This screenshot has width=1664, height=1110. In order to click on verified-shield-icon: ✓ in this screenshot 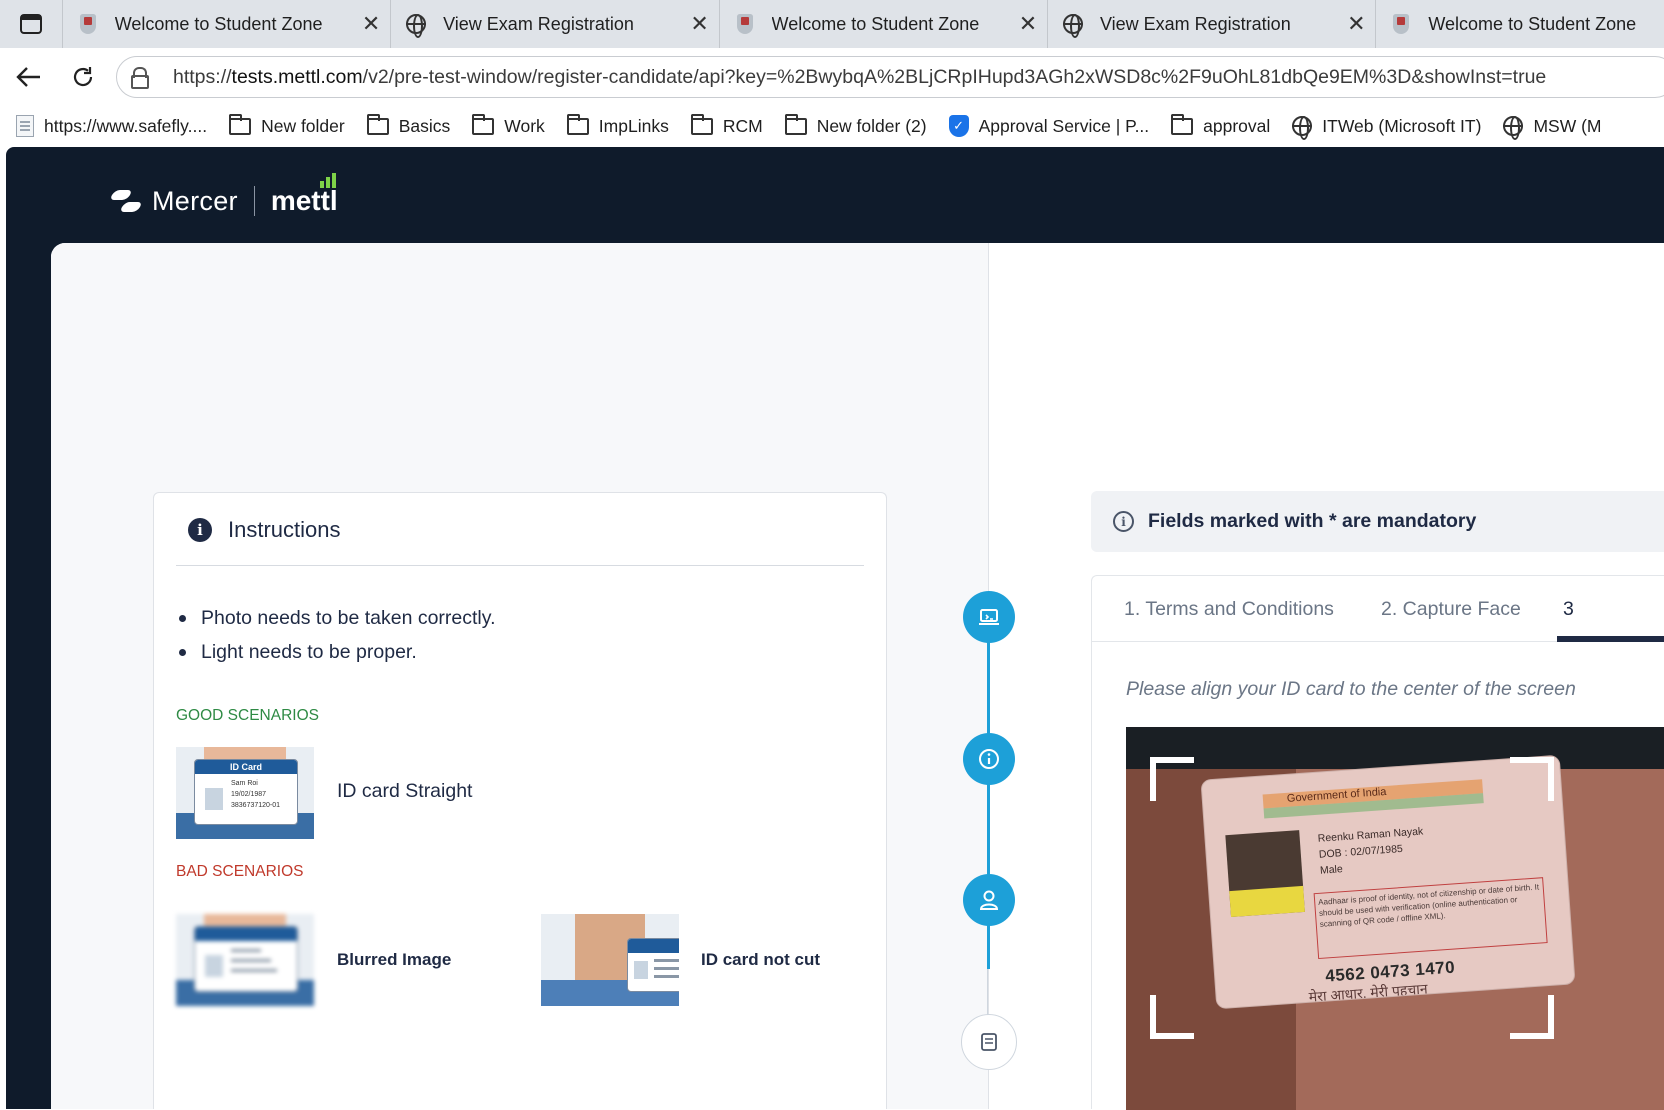, I will do `click(958, 126)`.